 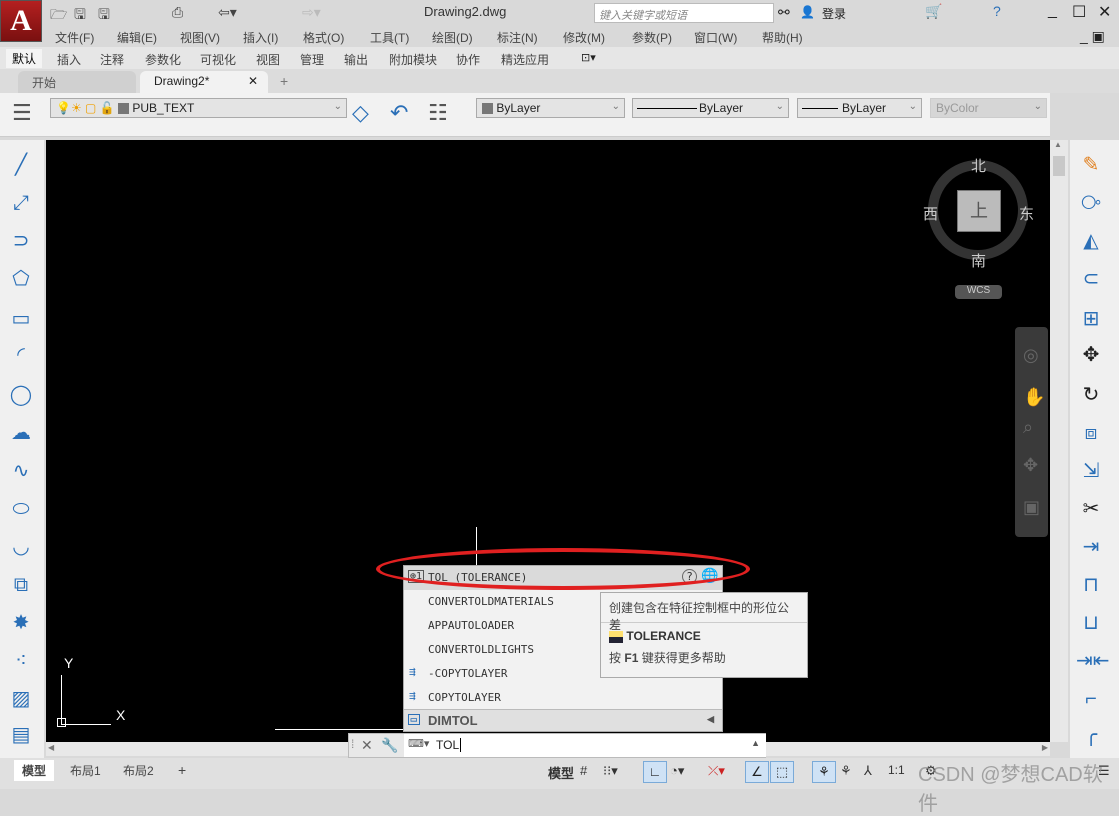 What do you see at coordinates (34, 770) in the screenshot?
I see `layout-tab-model: 模型` at bounding box center [34, 770].